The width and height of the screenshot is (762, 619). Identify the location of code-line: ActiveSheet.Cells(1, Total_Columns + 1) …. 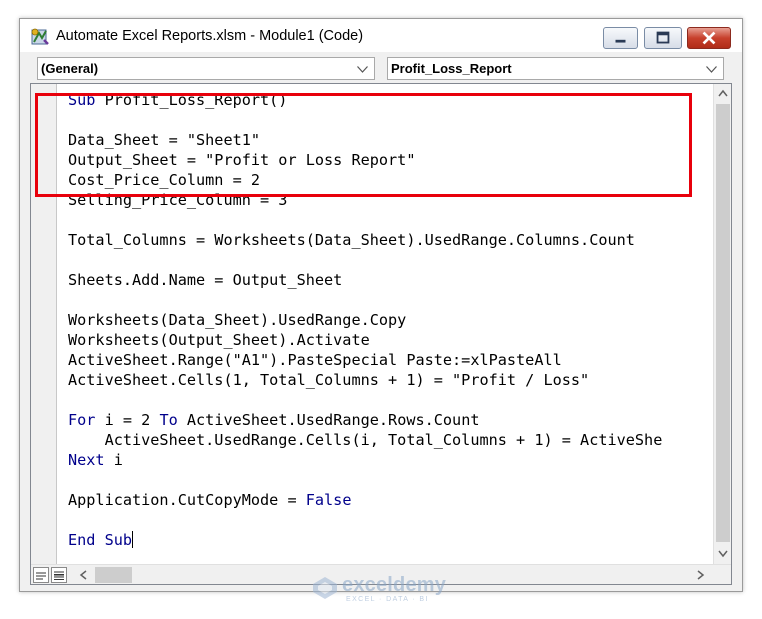
(365, 380).